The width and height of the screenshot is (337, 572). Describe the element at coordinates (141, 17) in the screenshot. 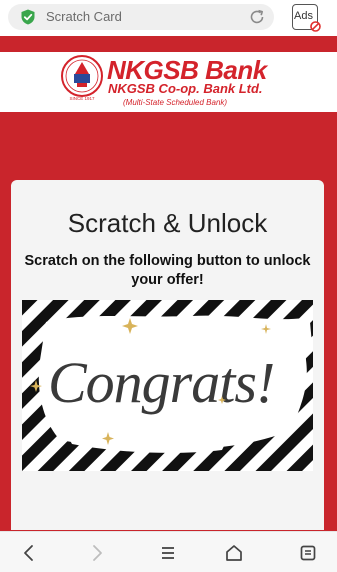

I see `address-bar: Scratch Card` at that location.